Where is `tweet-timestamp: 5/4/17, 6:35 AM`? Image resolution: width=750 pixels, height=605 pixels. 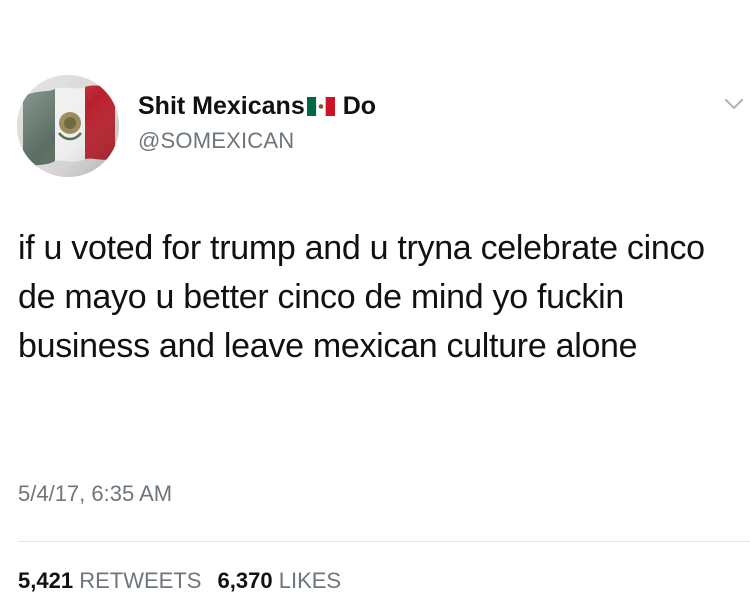 tweet-timestamp: 5/4/17, 6:35 AM is located at coordinates (95, 494).